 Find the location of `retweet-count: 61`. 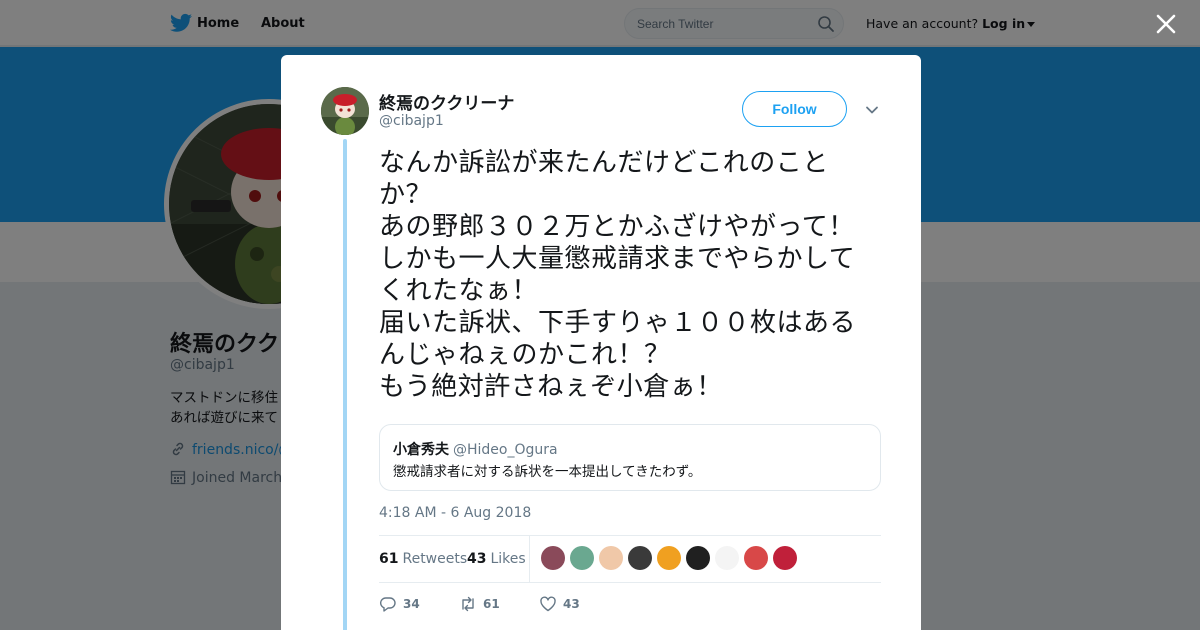

retweet-count: 61 is located at coordinates (491, 604).